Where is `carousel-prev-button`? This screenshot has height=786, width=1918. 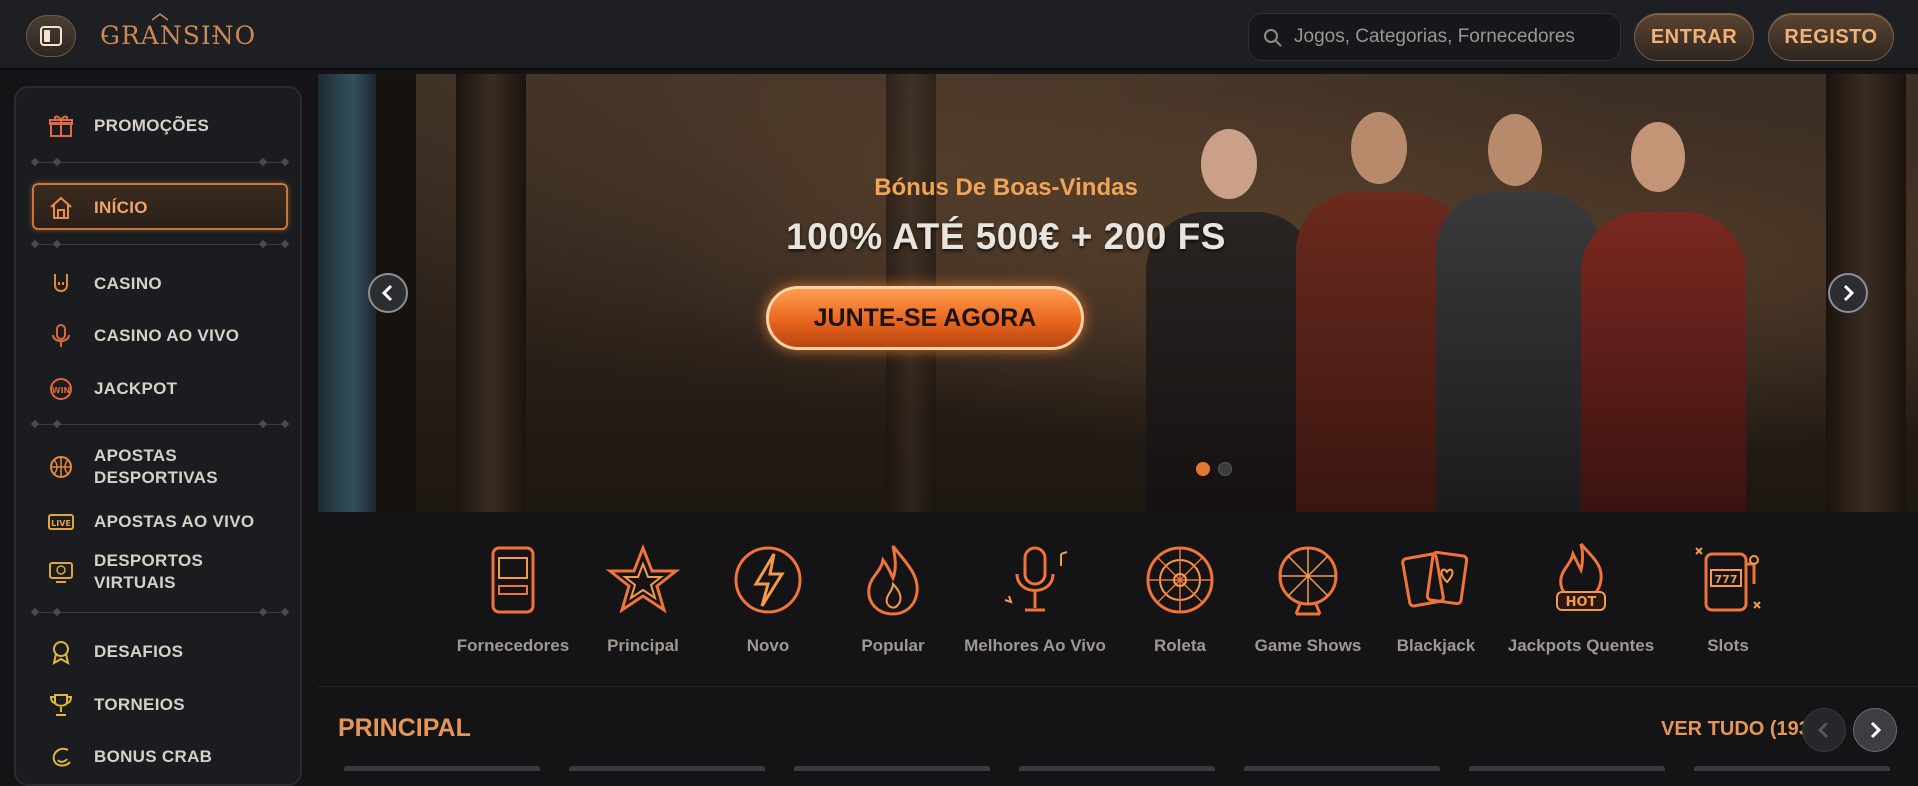
carousel-prev-button is located at coordinates (1824, 730).